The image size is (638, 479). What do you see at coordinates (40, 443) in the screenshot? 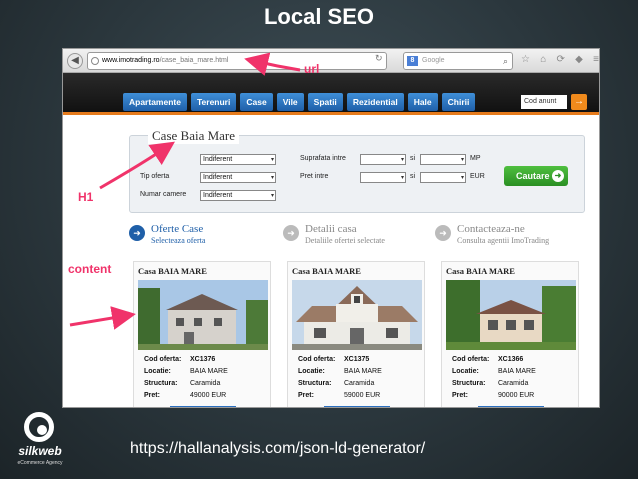
I see `silkweb-logo: silkweb eCommerce Agency` at bounding box center [40, 443].